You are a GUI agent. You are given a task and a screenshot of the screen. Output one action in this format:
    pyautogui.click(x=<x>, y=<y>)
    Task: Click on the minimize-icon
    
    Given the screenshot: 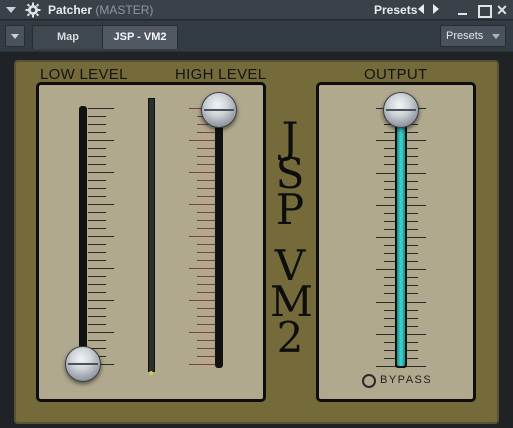 What is the action you would take?
    pyautogui.click(x=463, y=10)
    